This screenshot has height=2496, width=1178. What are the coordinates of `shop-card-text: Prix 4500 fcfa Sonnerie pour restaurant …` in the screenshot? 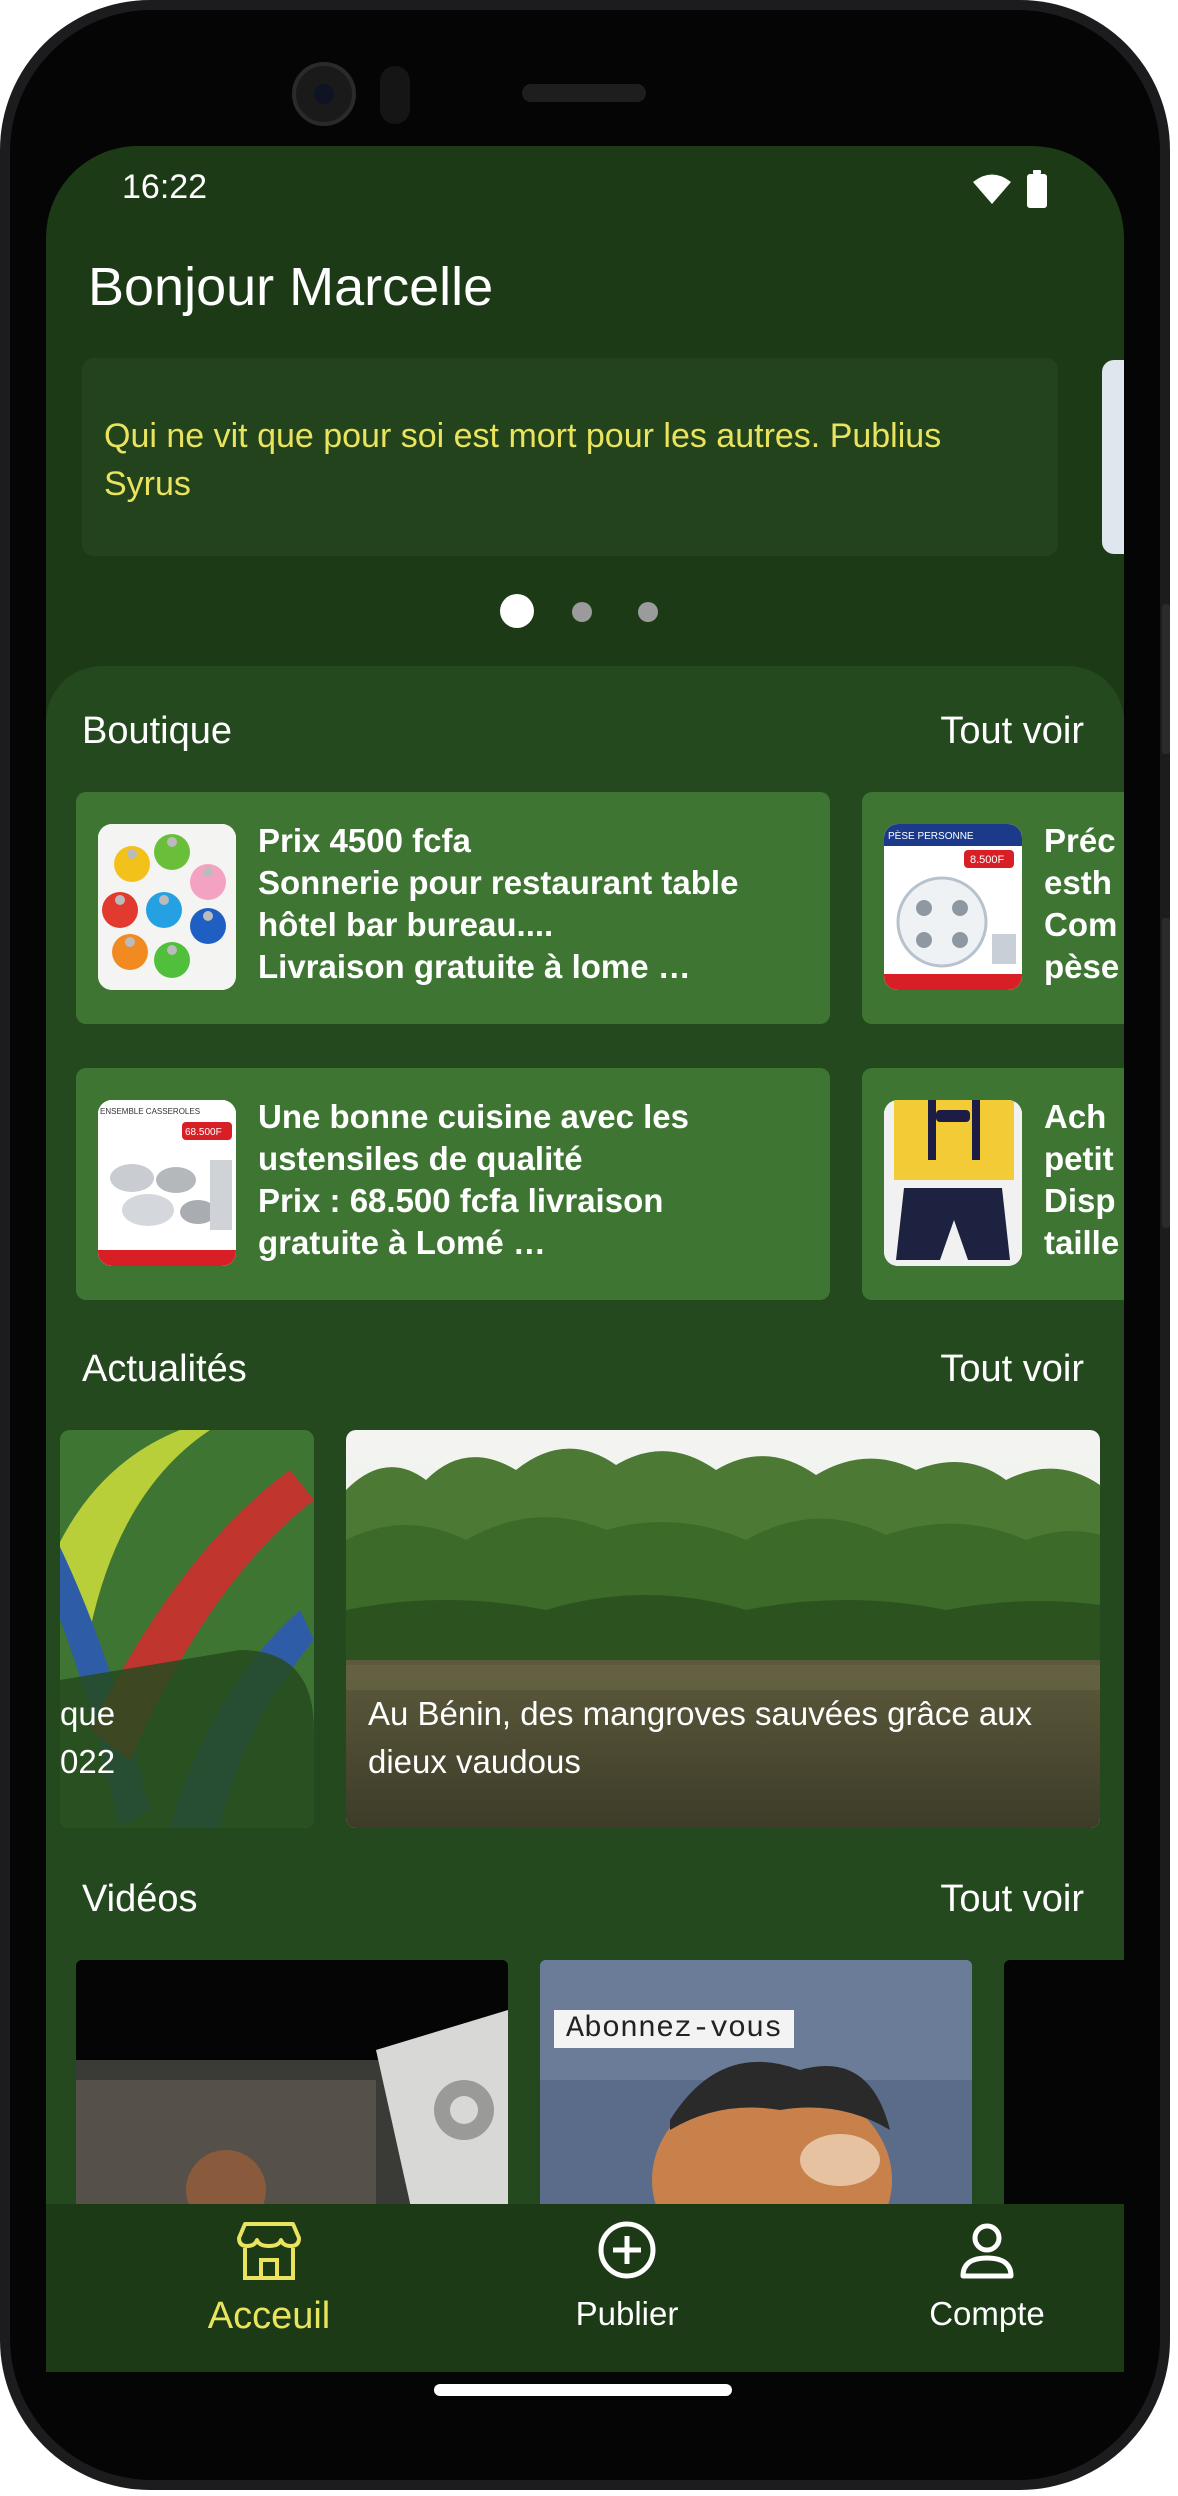 It's located at (498, 903).